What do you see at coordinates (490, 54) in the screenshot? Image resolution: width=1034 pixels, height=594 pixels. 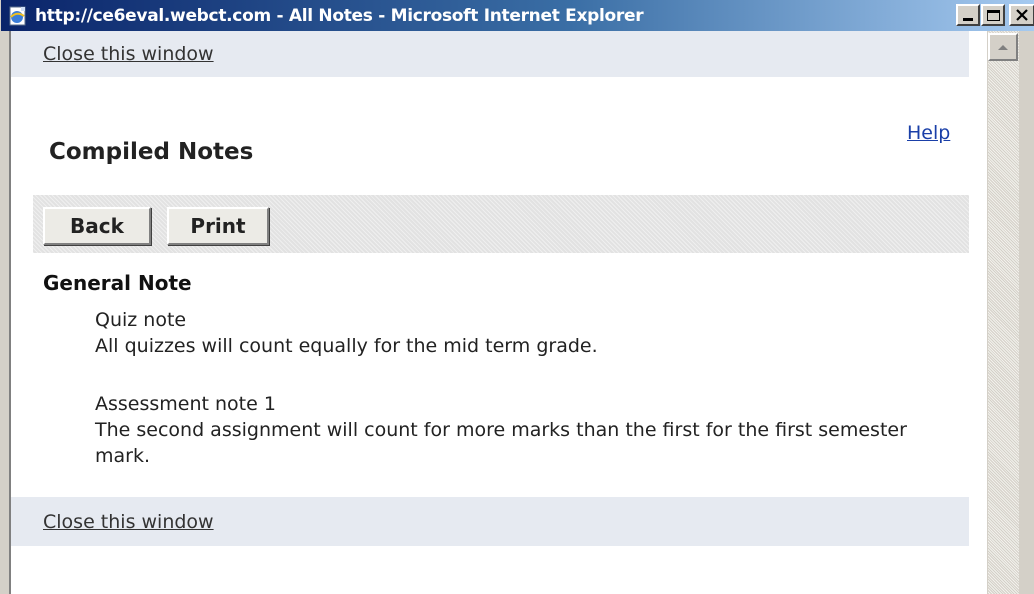 I see `close-bar-top: Close this window` at bounding box center [490, 54].